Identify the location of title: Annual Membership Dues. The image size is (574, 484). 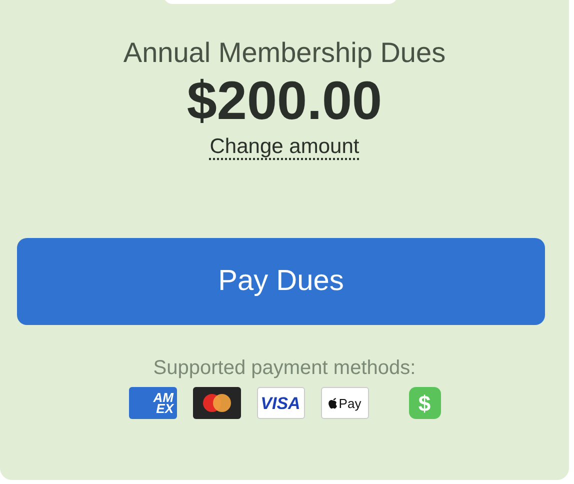
(284, 53).